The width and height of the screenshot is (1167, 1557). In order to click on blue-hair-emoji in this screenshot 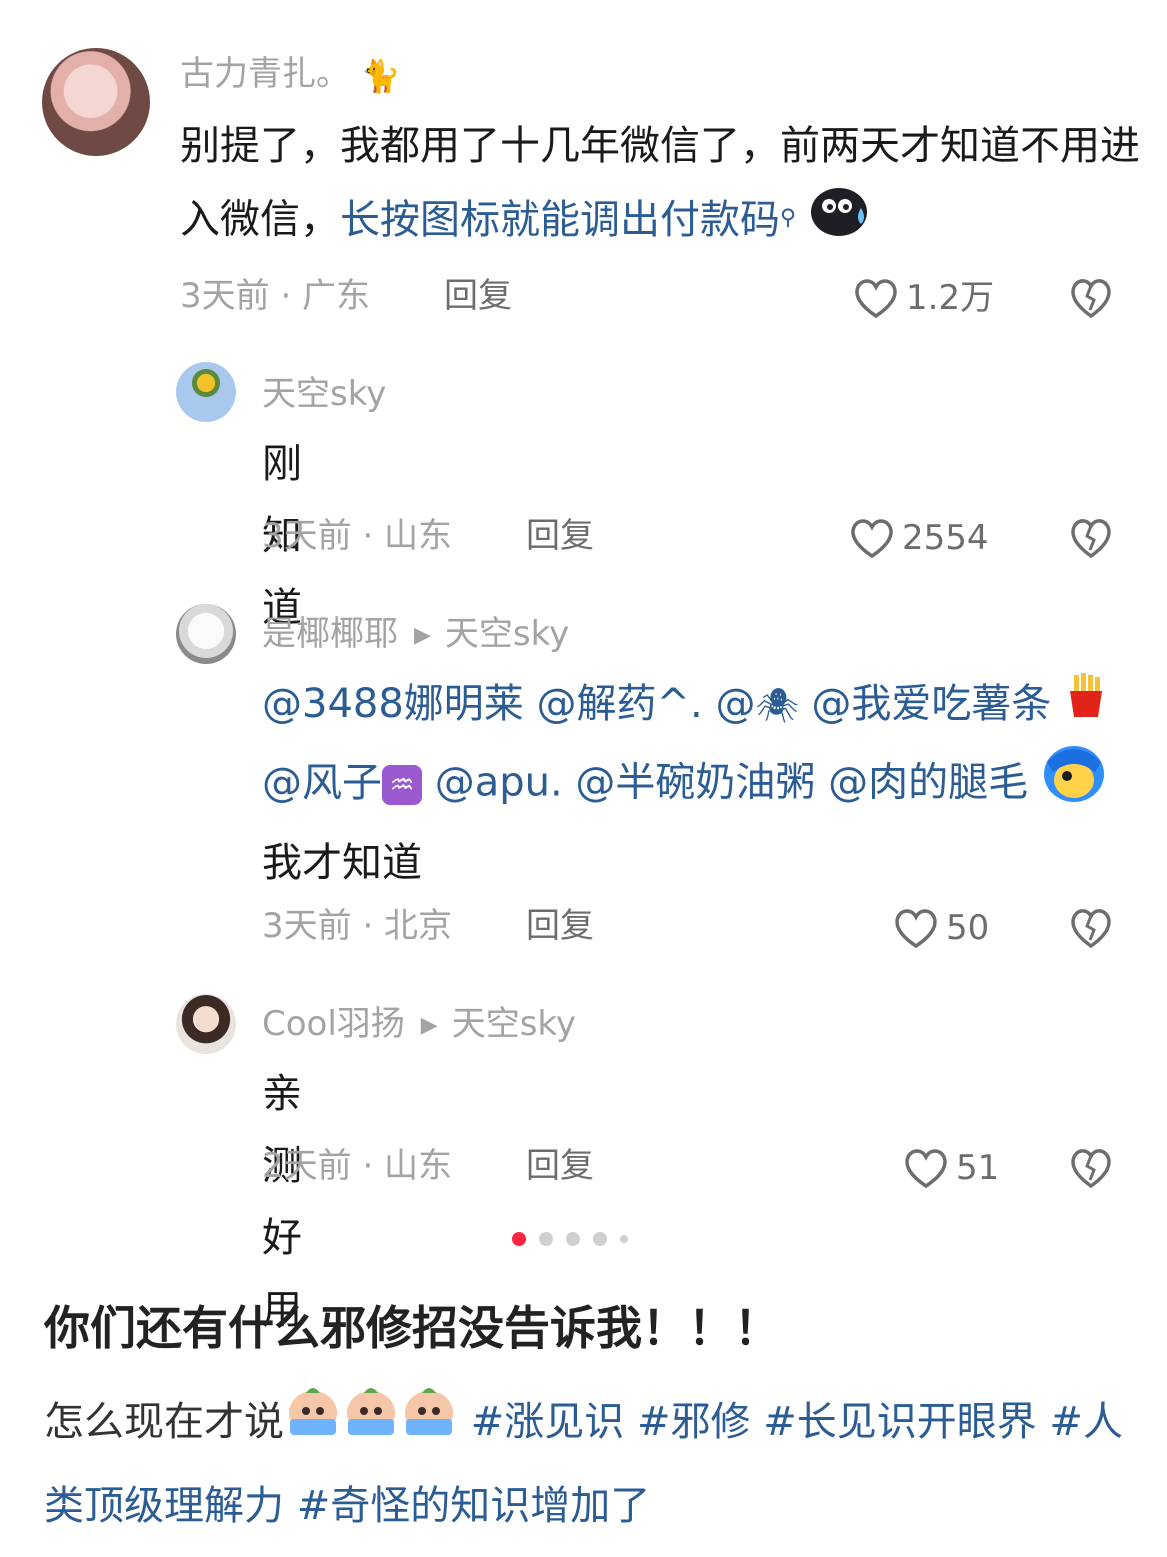, I will do `click(1074, 784)`.